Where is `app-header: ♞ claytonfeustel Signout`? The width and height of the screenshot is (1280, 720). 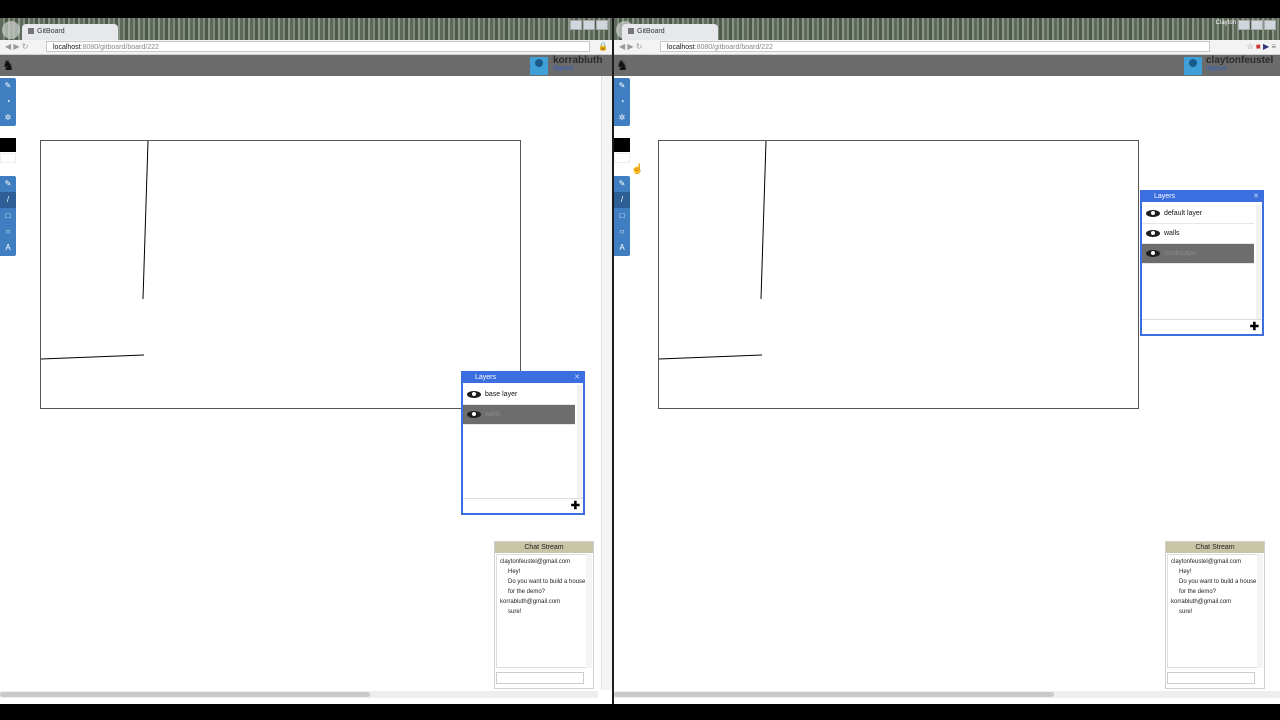 app-header: ♞ claytonfeustel Signout is located at coordinates (947, 65).